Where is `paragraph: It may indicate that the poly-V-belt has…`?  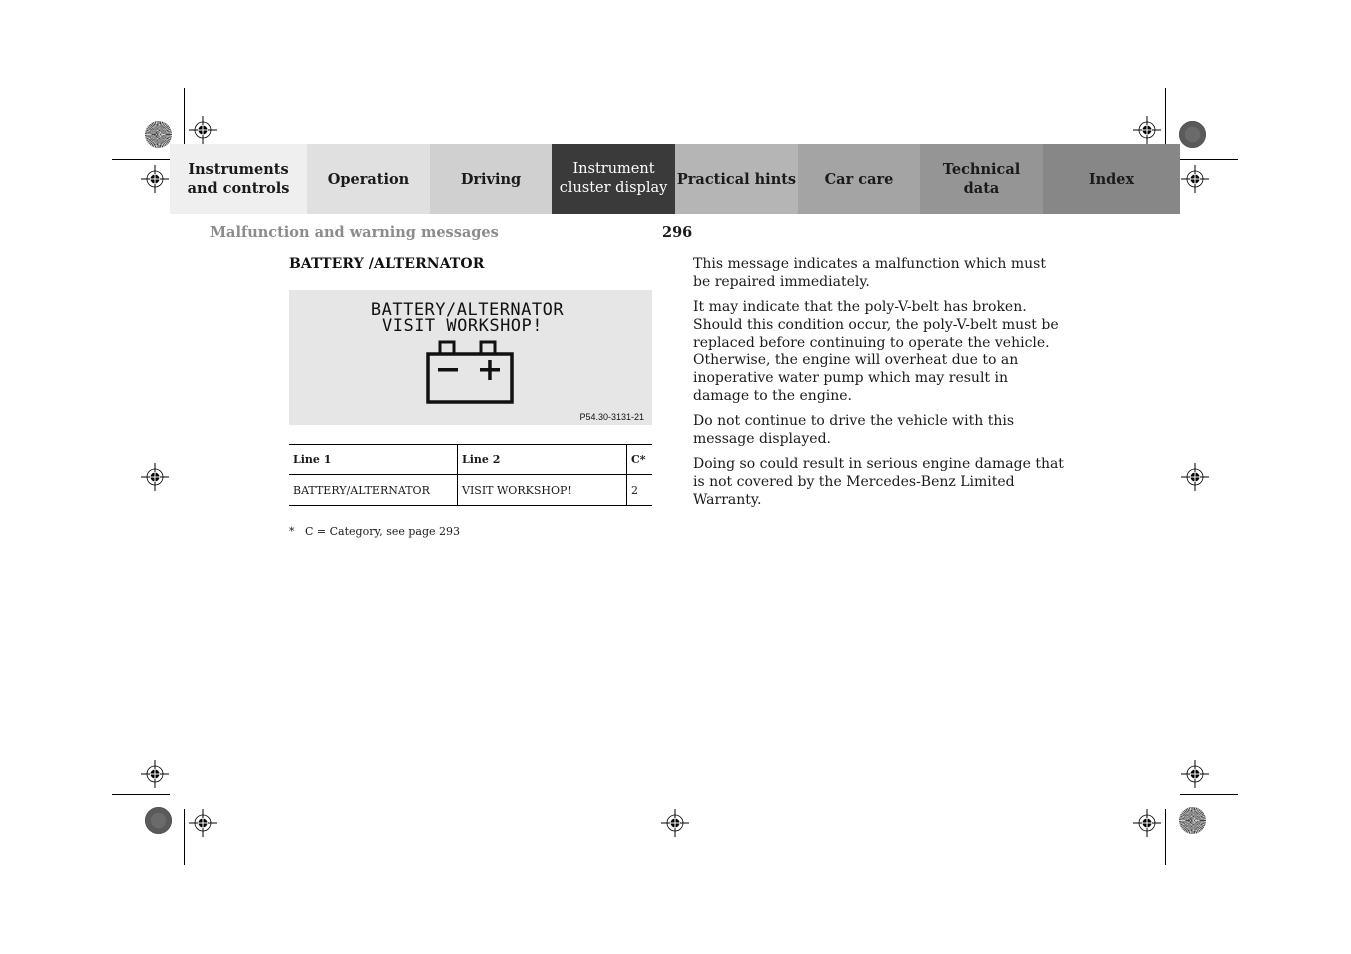 paragraph: It may indicate that the poly-V-belt has… is located at coordinates (876, 352).